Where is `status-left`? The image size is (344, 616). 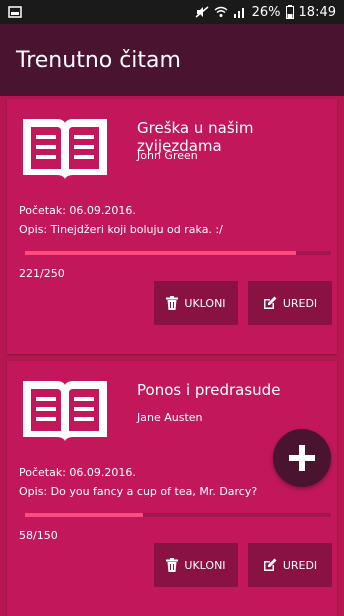
status-left is located at coordinates (15, 12).